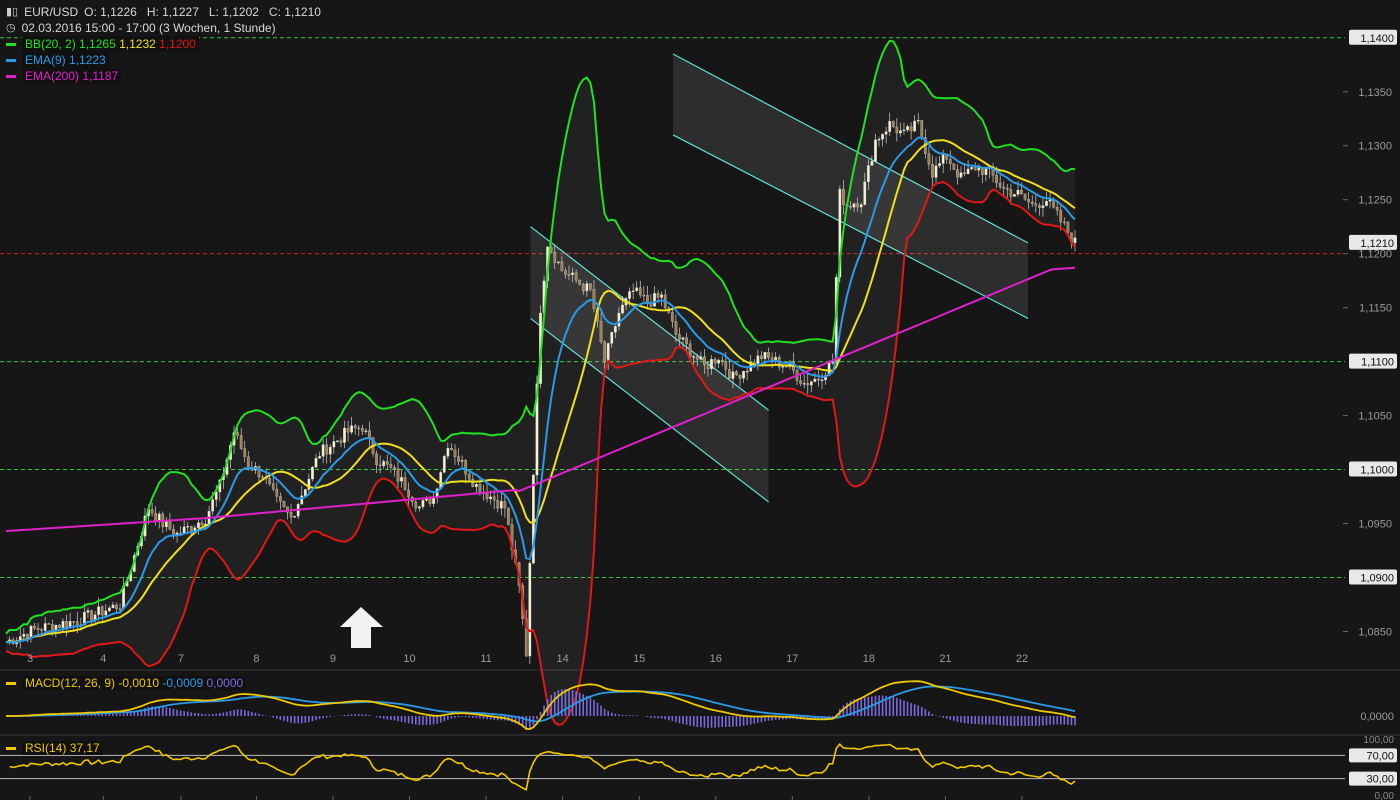 This screenshot has height=800, width=1400. I want to click on time-tick-label: 16, so click(716, 659).